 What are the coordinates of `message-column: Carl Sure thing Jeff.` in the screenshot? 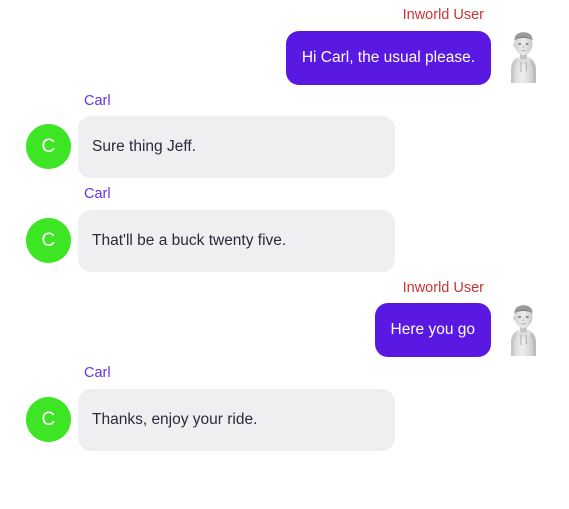 It's located at (323, 135).